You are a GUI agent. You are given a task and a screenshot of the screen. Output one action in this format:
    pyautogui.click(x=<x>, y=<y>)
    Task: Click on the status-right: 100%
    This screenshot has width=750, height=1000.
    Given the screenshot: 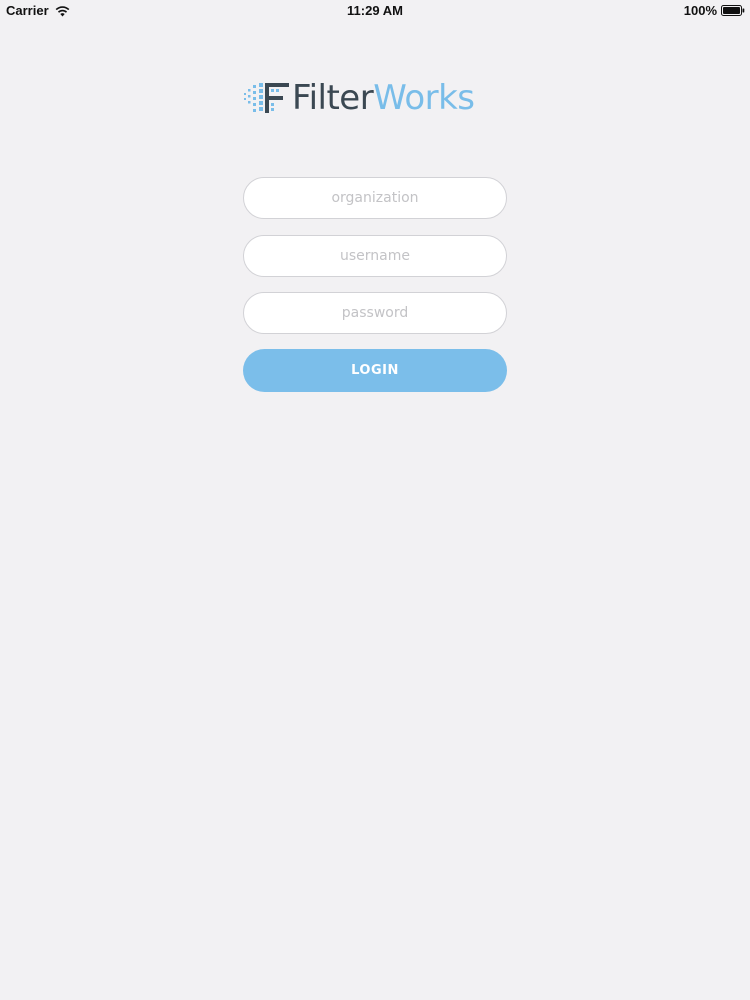 What is the action you would take?
    pyautogui.click(x=714, y=10)
    